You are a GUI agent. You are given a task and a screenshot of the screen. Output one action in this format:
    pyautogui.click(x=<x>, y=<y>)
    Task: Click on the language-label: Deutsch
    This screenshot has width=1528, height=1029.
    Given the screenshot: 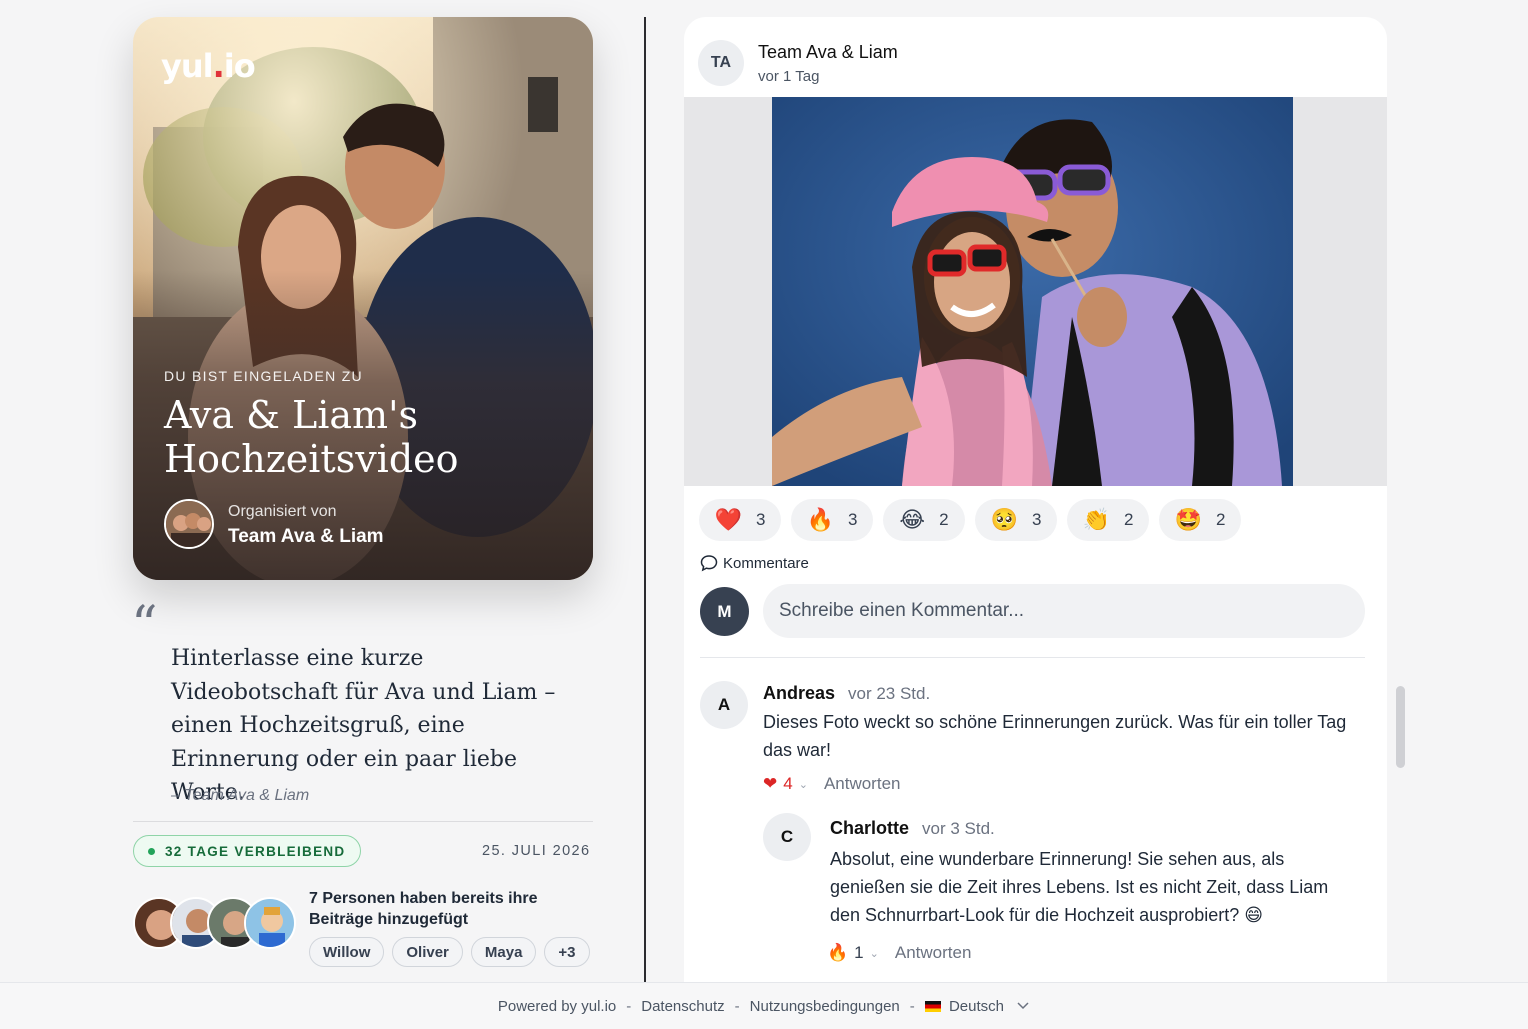 What is the action you would take?
    pyautogui.click(x=976, y=1006)
    